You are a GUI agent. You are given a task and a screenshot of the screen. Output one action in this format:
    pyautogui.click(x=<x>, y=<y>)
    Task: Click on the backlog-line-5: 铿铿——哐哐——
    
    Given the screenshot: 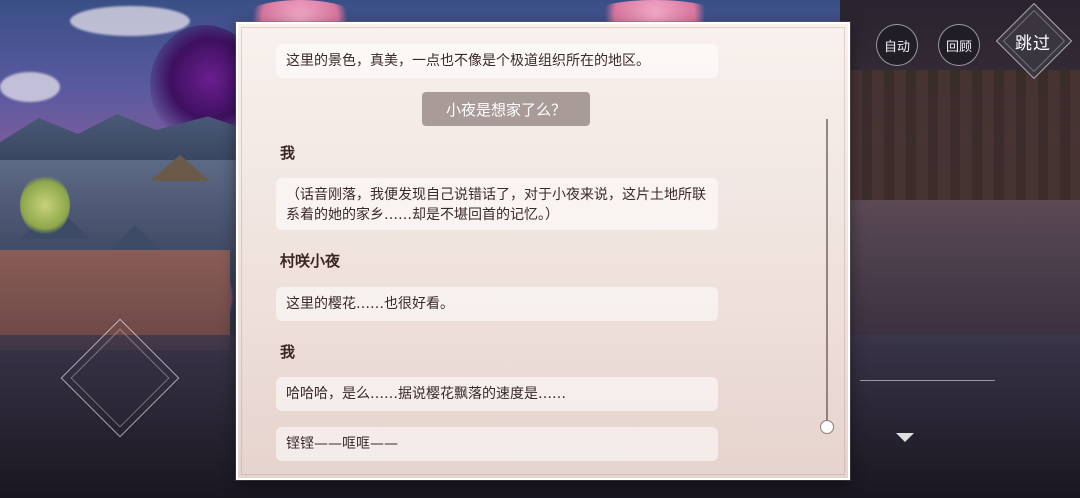 What is the action you would take?
    pyautogui.click(x=497, y=444)
    